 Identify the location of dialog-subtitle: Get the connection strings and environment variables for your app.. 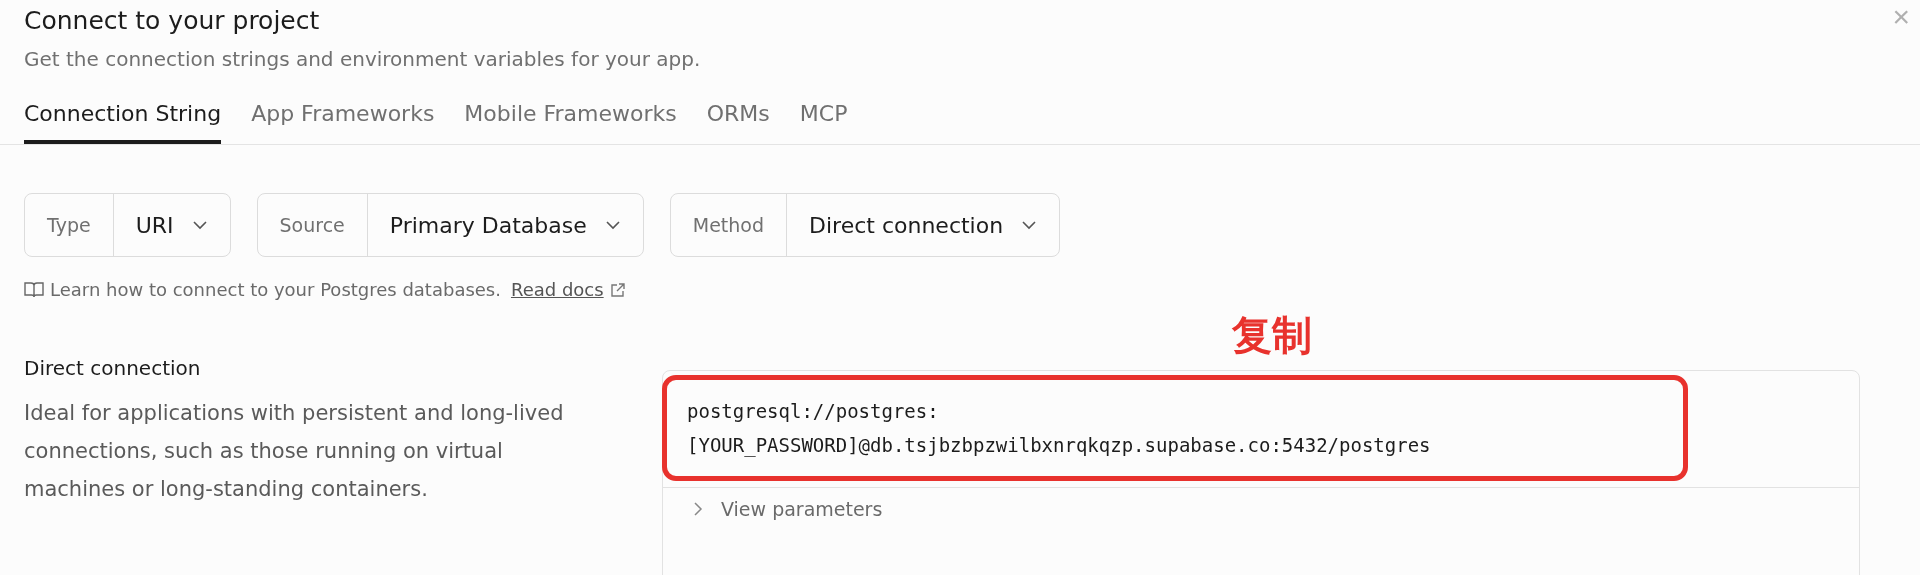
(362, 59).